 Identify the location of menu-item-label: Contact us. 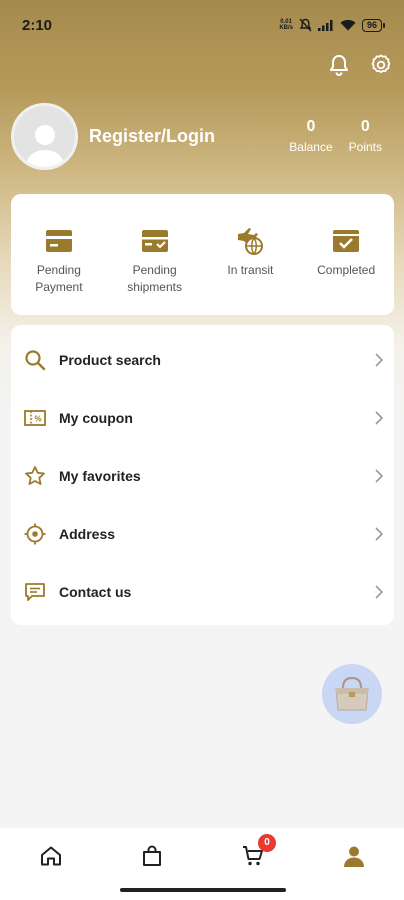
(95, 592).